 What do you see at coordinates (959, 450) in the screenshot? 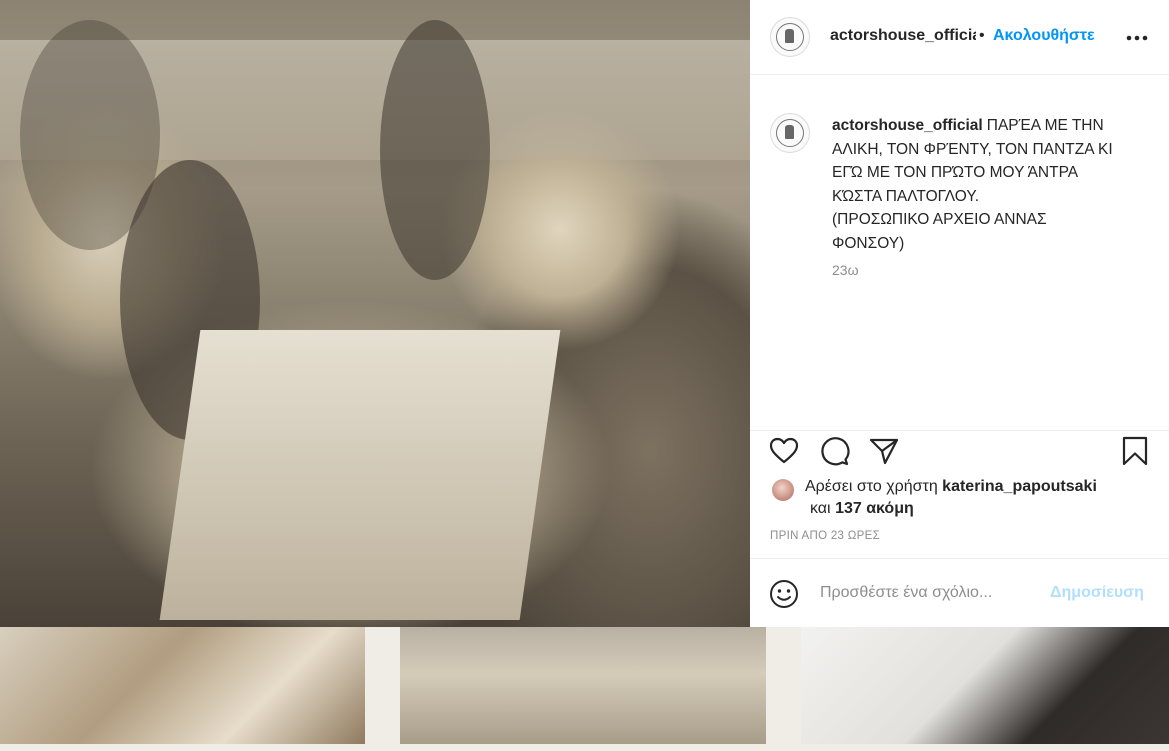
I see `post-actions-bar` at bounding box center [959, 450].